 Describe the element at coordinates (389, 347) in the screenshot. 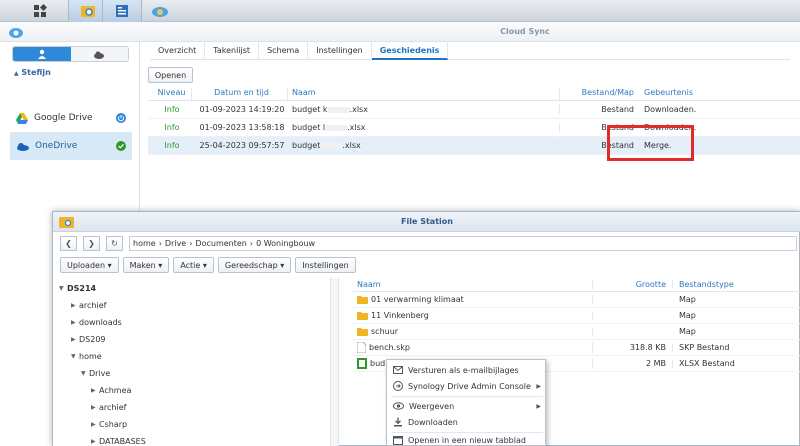

I see `file-name: bench.skp` at that location.